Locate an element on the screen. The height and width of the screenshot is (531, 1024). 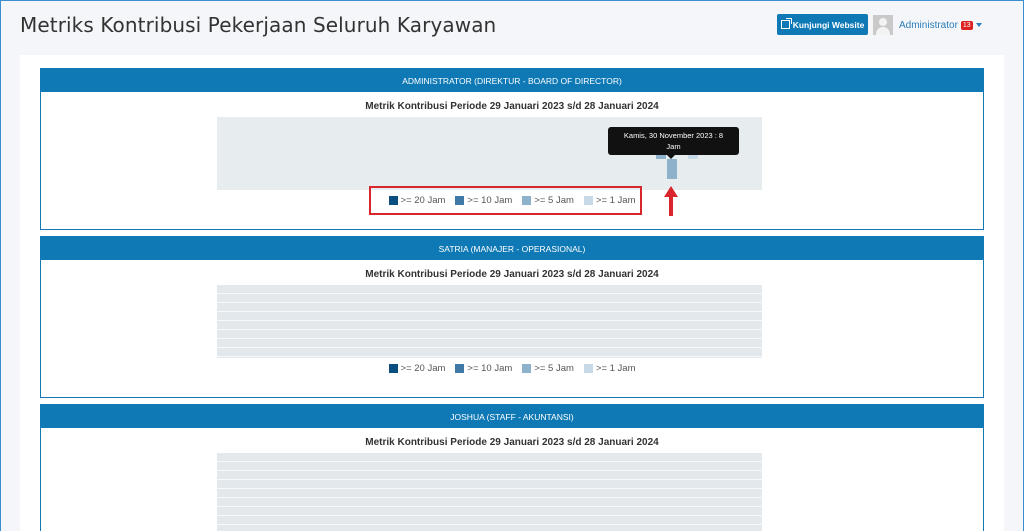
legend-label: >= 20 Jam is located at coordinates (423, 368).